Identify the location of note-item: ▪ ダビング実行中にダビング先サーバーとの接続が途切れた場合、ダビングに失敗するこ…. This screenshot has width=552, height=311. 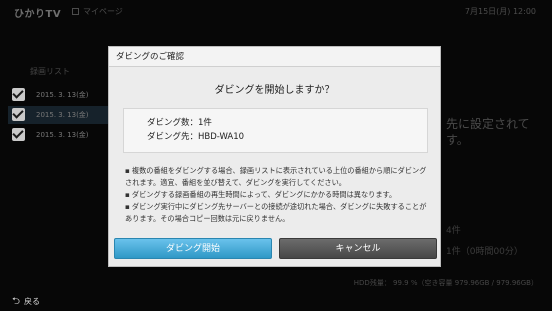
(276, 212).